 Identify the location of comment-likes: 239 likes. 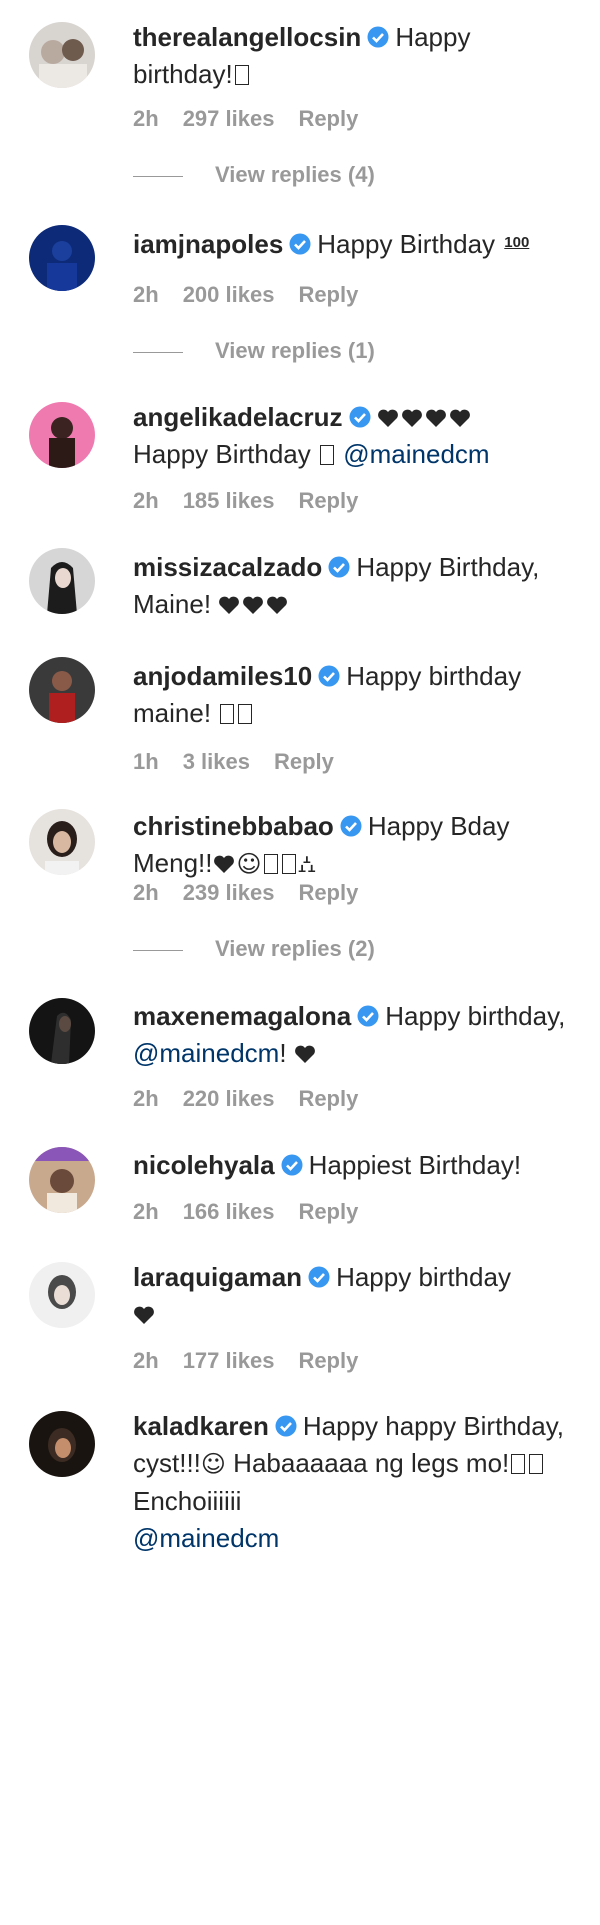
(229, 892).